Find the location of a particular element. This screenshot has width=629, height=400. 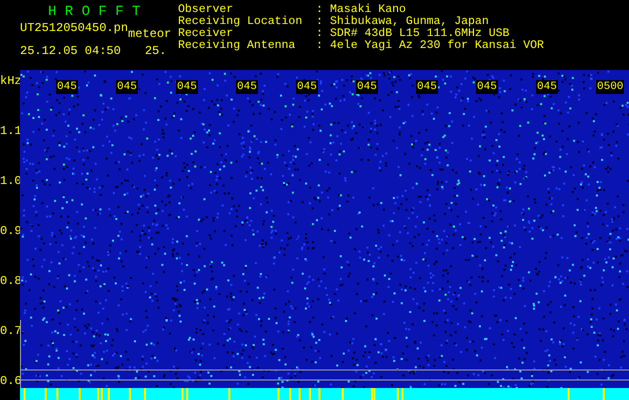

axis-unit: kHz is located at coordinates (11, 81).